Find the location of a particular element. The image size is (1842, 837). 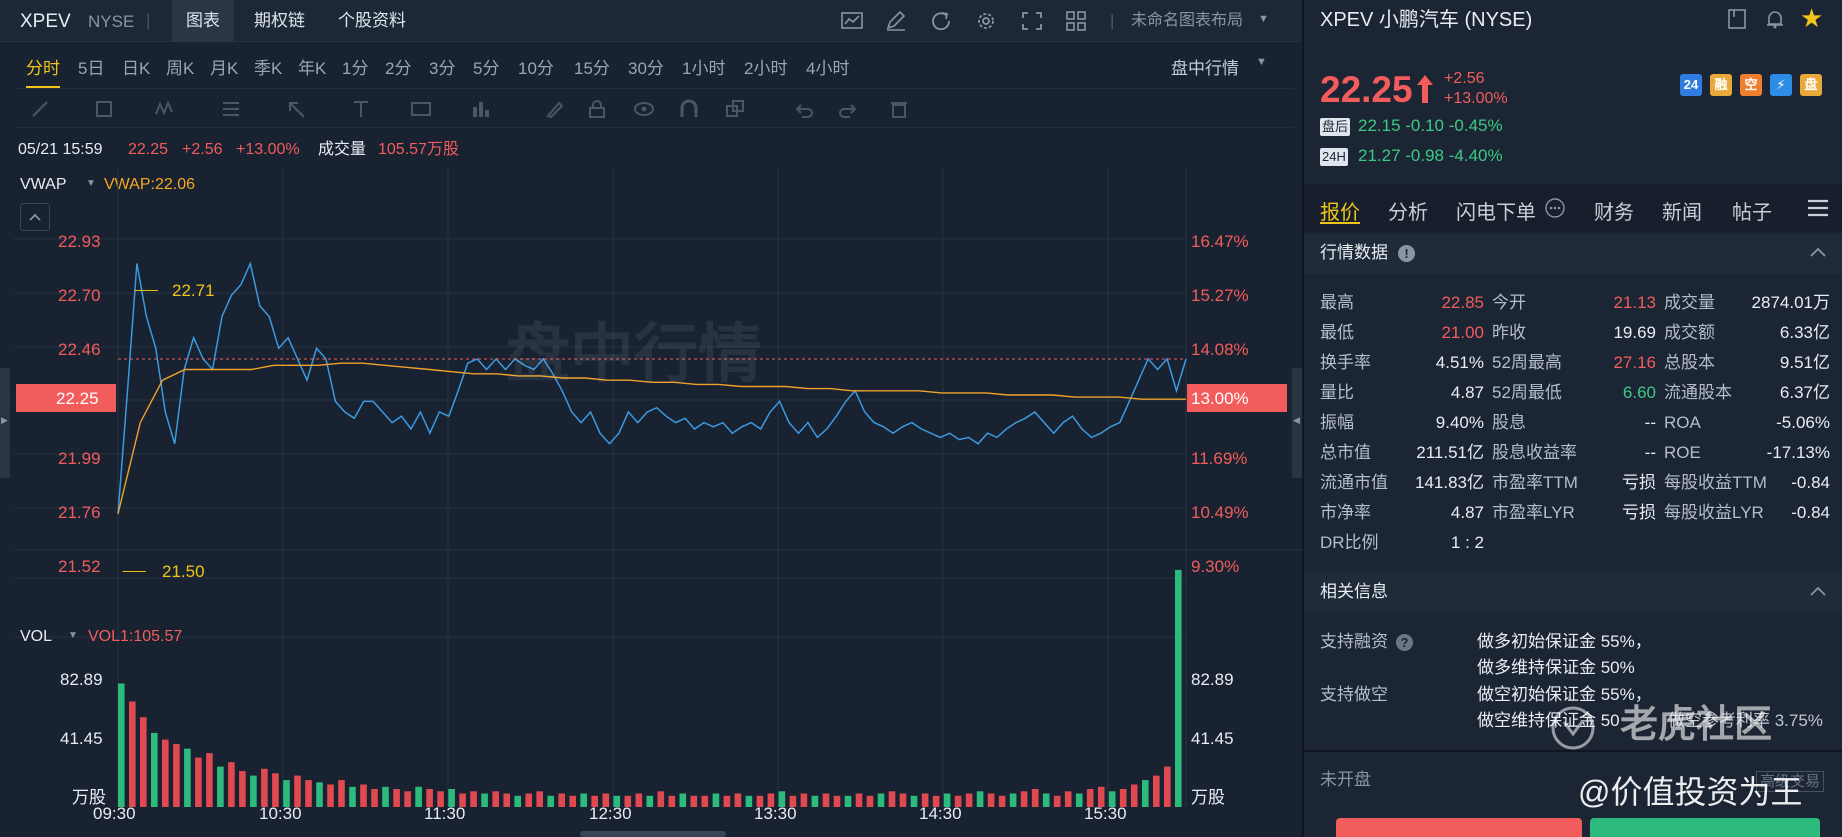

arrow-tool-icon is located at coordinates (299, 109).